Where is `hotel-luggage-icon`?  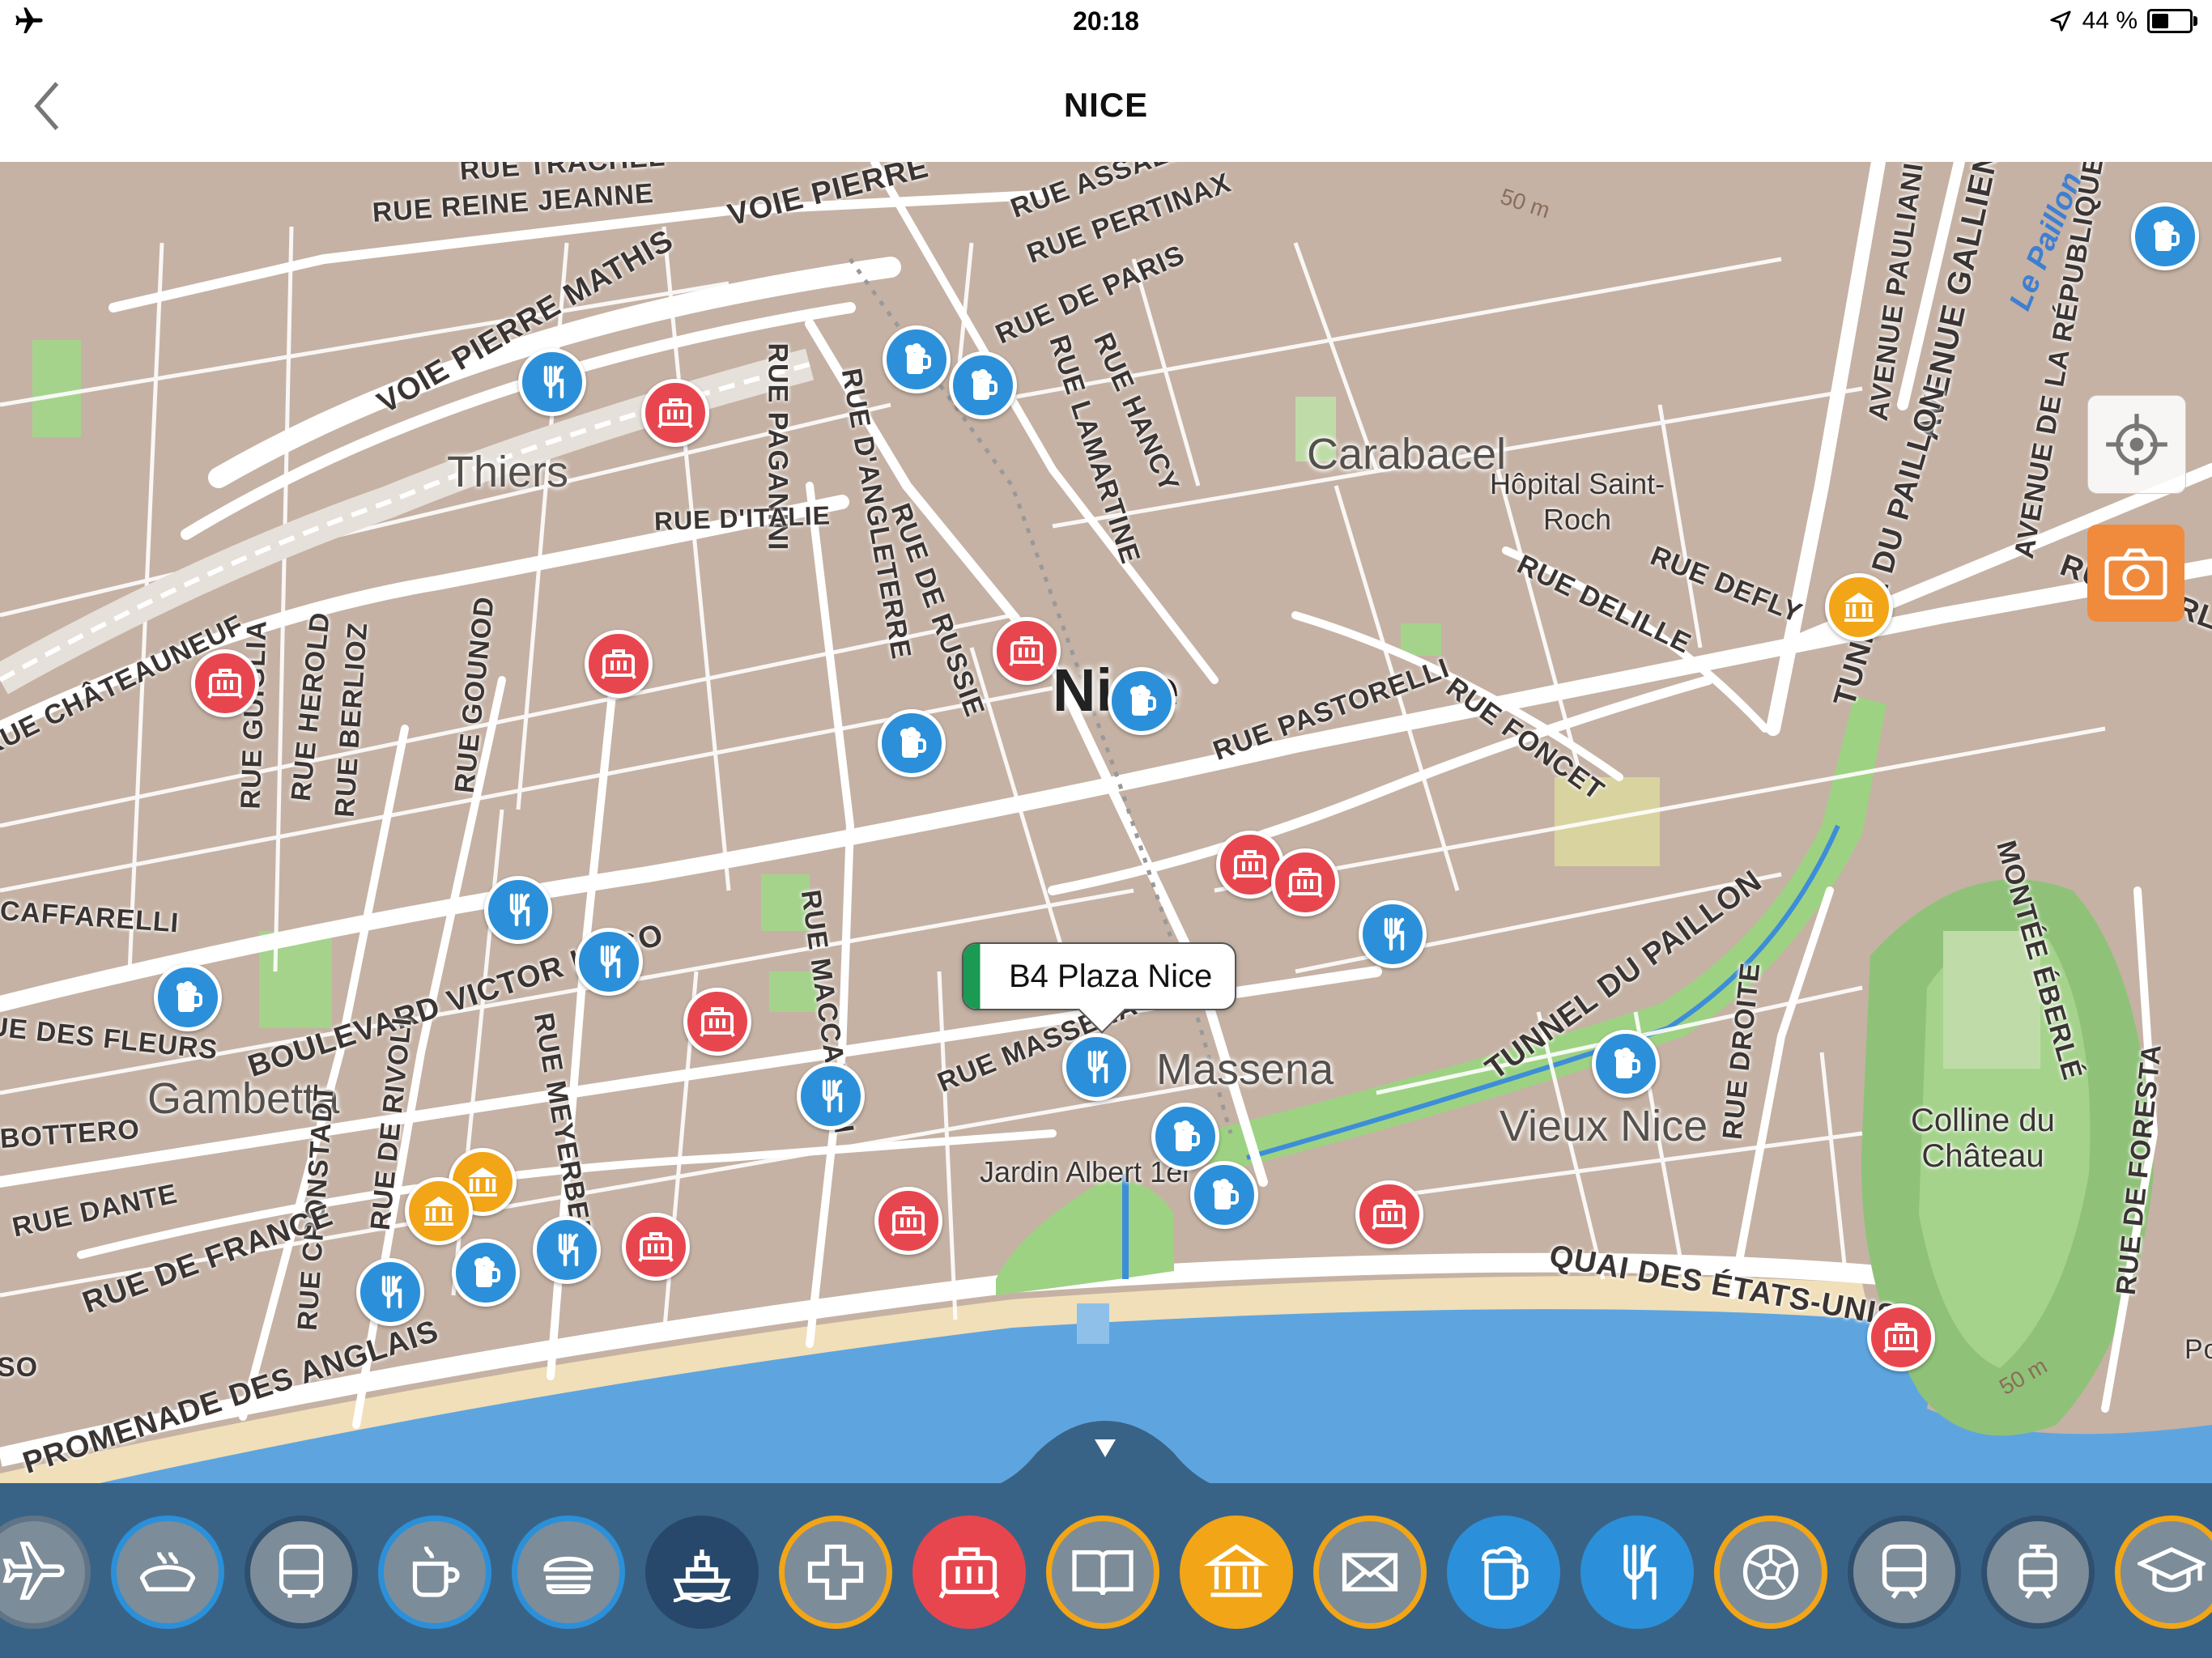
hotel-luggage-icon is located at coordinates (969, 1573).